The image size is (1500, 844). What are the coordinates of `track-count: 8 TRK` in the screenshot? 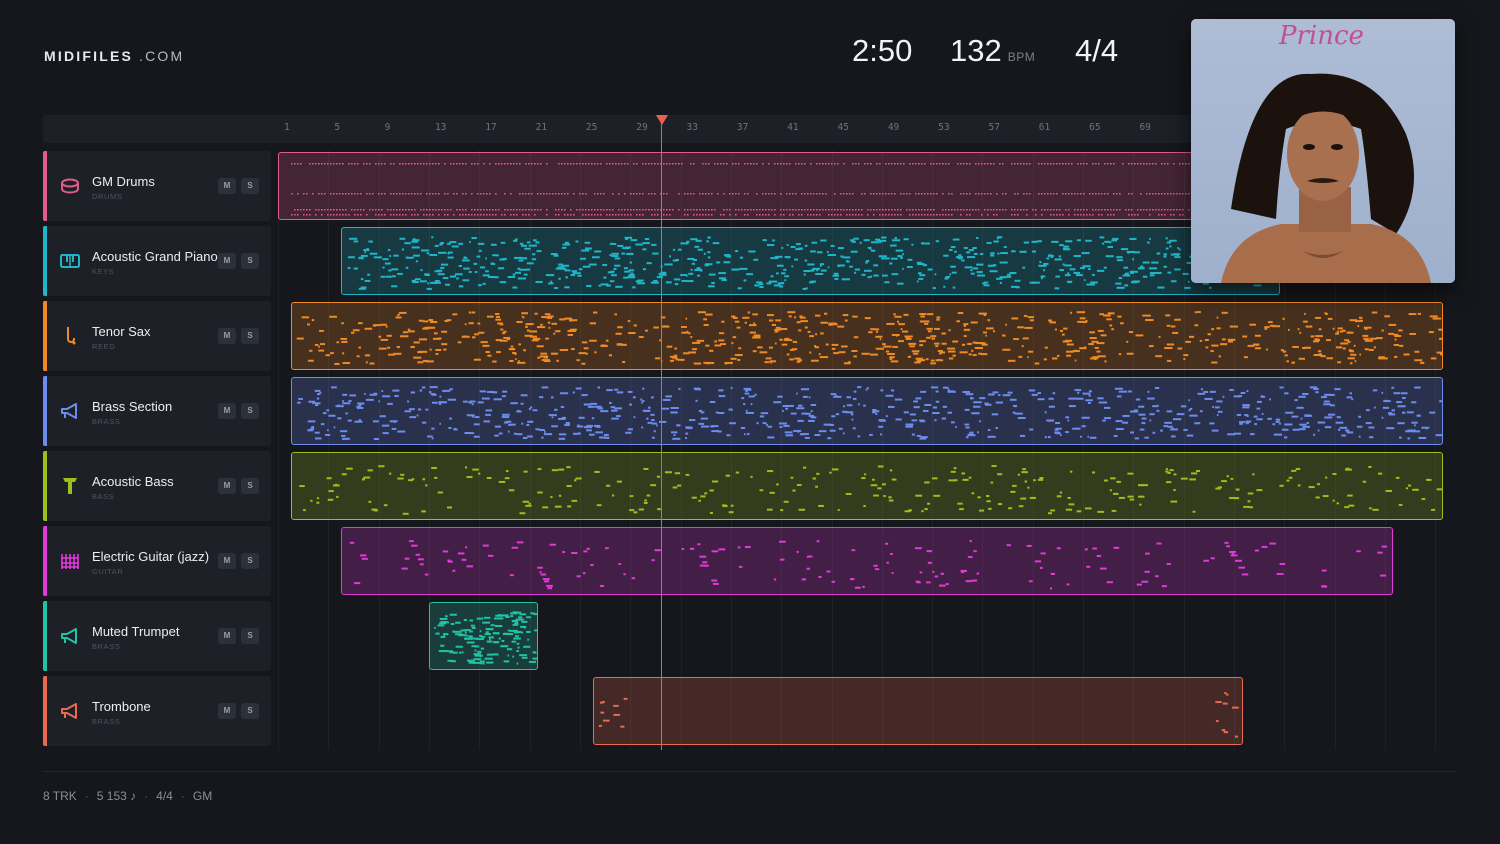 It's located at (60, 796).